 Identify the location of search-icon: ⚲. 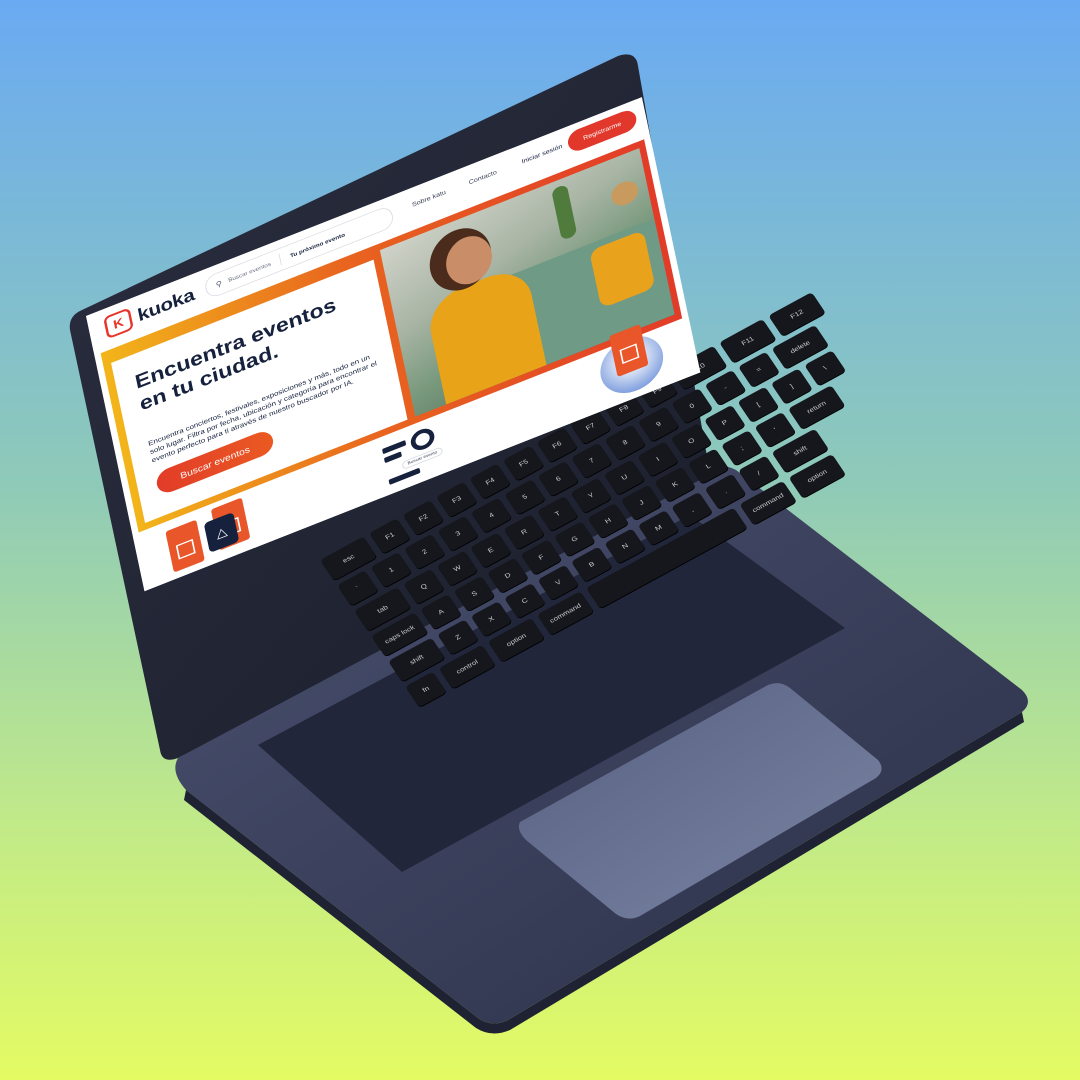
(219, 284).